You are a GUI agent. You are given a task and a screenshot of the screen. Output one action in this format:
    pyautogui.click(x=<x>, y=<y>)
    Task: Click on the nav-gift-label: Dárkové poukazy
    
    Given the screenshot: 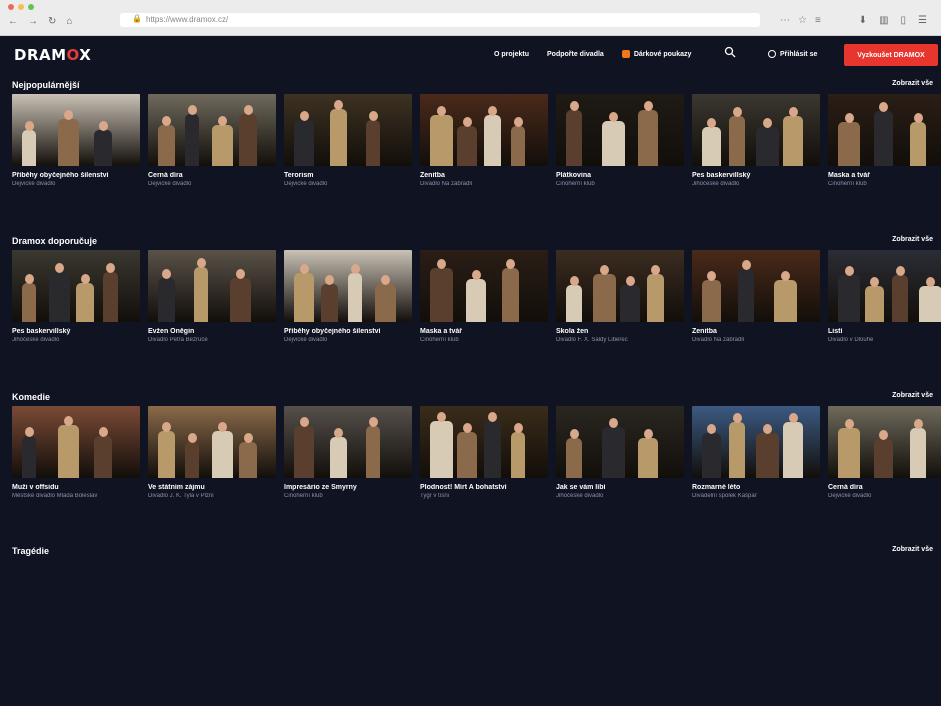 What is the action you would take?
    pyautogui.click(x=662, y=54)
    